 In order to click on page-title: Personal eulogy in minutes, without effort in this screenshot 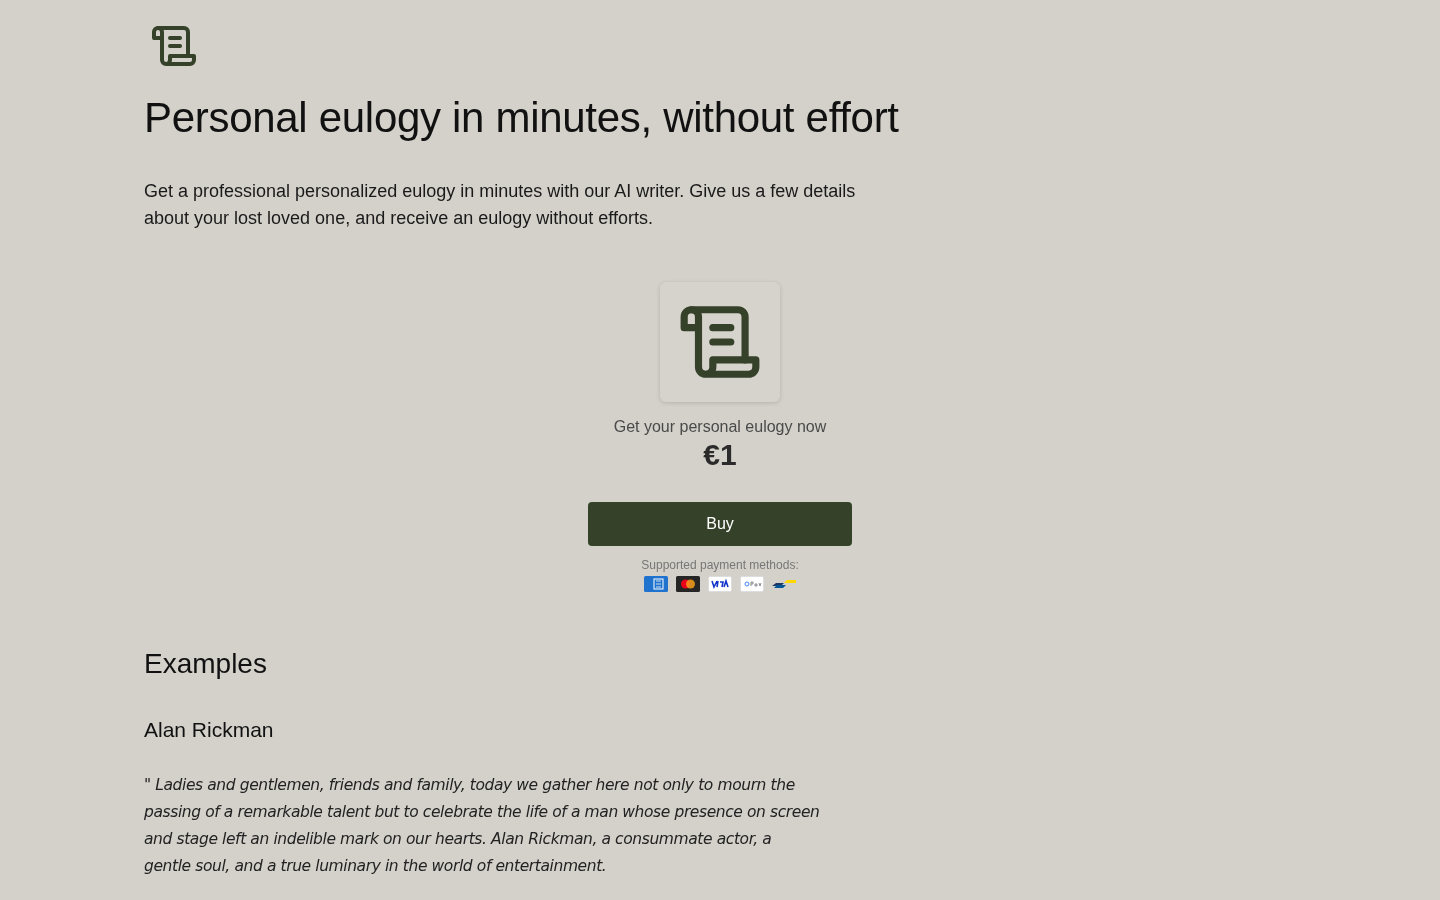, I will do `click(522, 118)`.